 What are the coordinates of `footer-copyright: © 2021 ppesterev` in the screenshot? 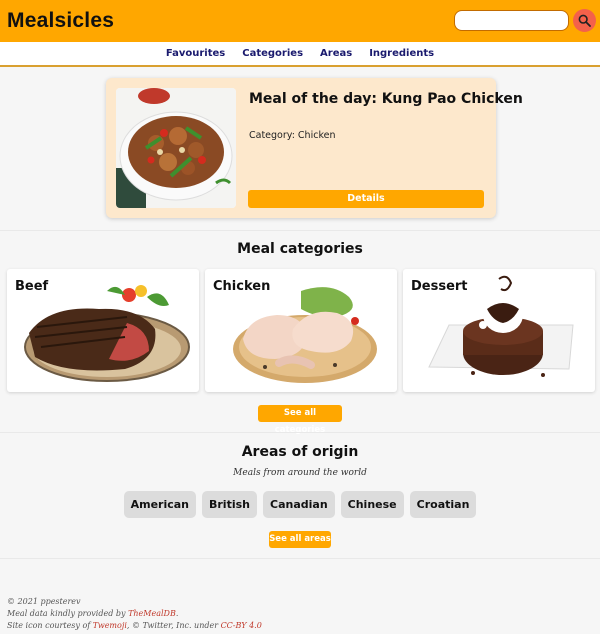 It's located at (44, 601).